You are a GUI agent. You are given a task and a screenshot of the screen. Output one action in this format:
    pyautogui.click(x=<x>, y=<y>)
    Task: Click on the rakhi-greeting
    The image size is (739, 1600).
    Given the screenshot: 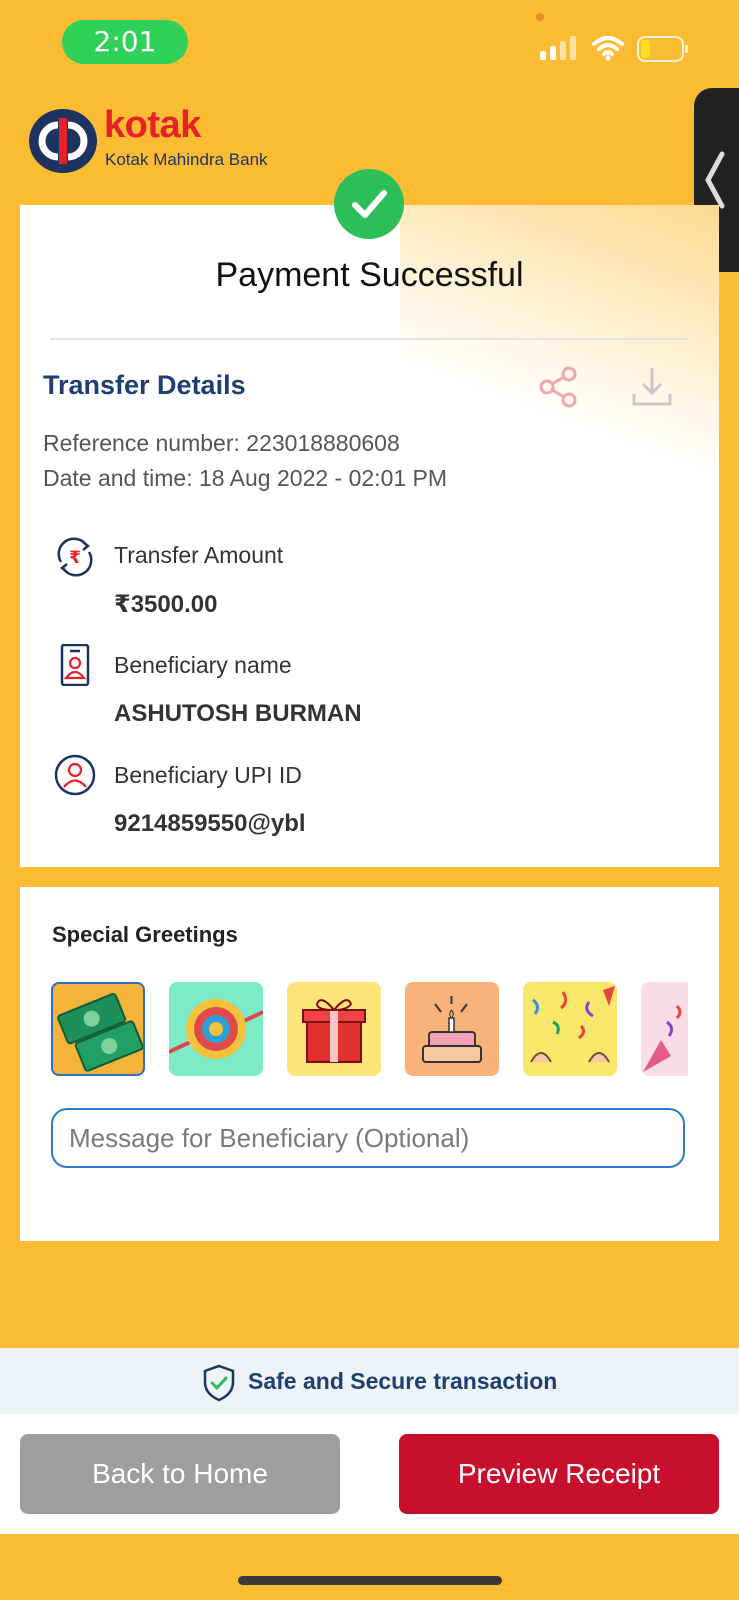 What is the action you would take?
    pyautogui.click(x=216, y=1029)
    